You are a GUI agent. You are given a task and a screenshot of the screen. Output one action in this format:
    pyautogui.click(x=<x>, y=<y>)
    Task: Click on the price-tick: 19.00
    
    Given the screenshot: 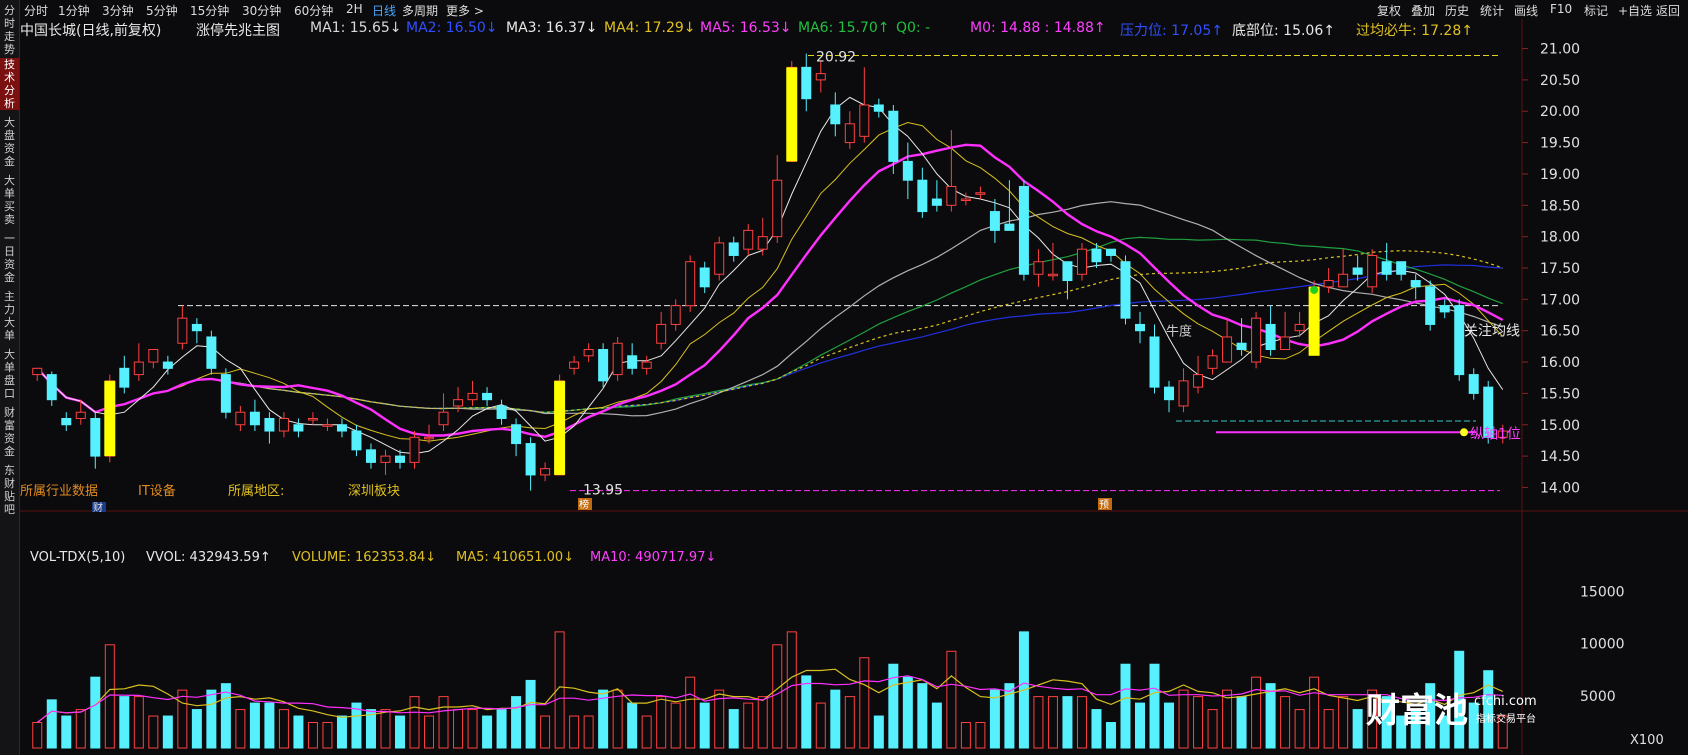 What is the action you would take?
    pyautogui.click(x=1560, y=175)
    